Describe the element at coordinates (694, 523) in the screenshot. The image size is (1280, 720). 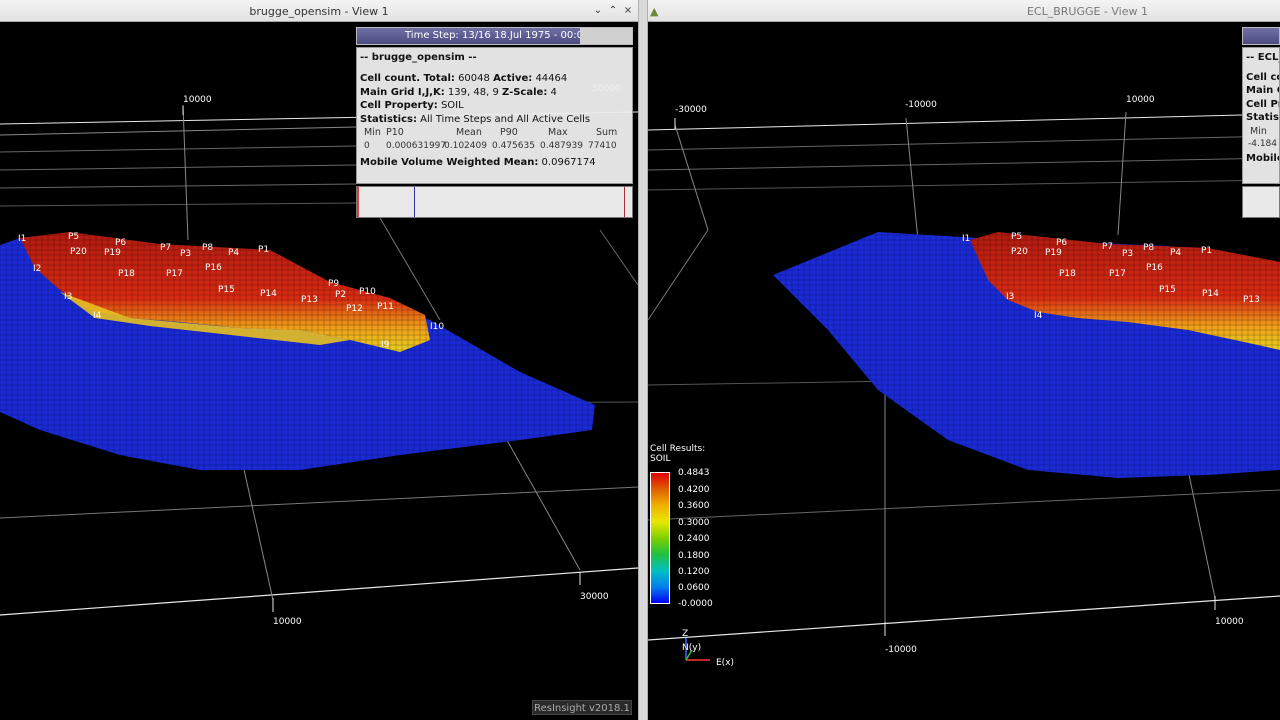
I see `legend-tick: 0.3000` at that location.